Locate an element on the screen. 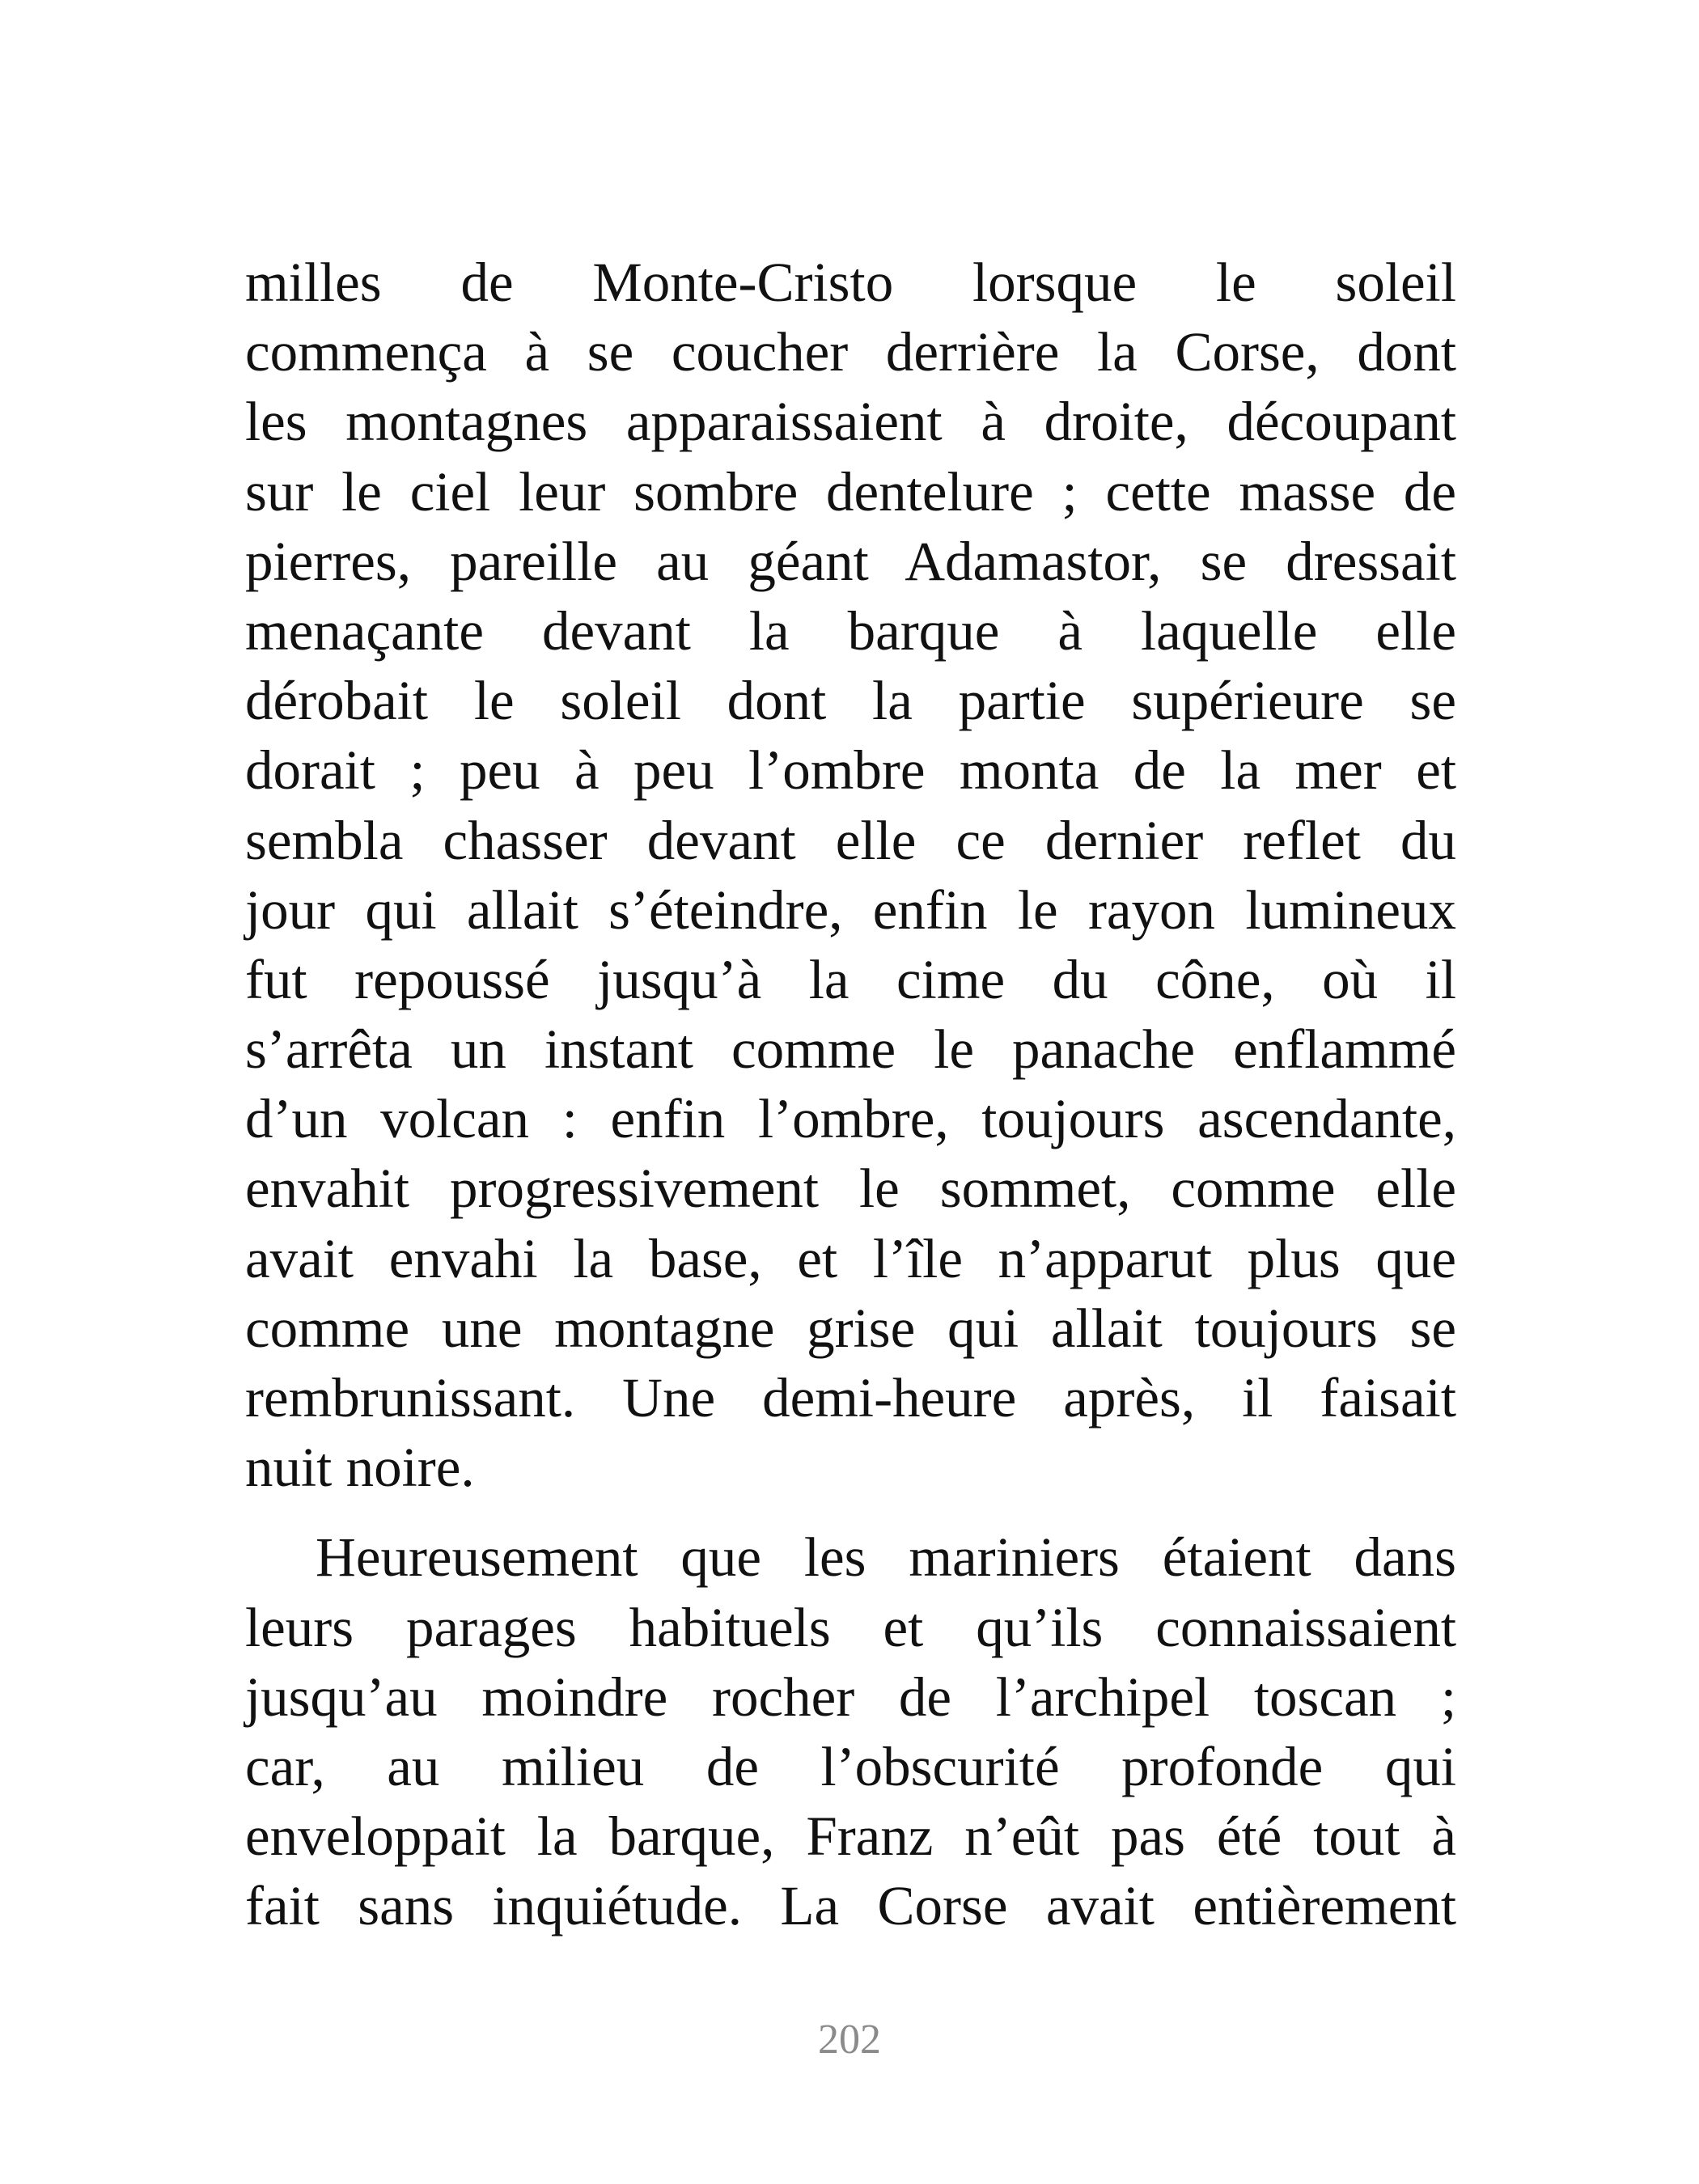 Image resolution: width=1699 pixels, height=2184 pixels. page-number: 202 is located at coordinates (849, 2040).